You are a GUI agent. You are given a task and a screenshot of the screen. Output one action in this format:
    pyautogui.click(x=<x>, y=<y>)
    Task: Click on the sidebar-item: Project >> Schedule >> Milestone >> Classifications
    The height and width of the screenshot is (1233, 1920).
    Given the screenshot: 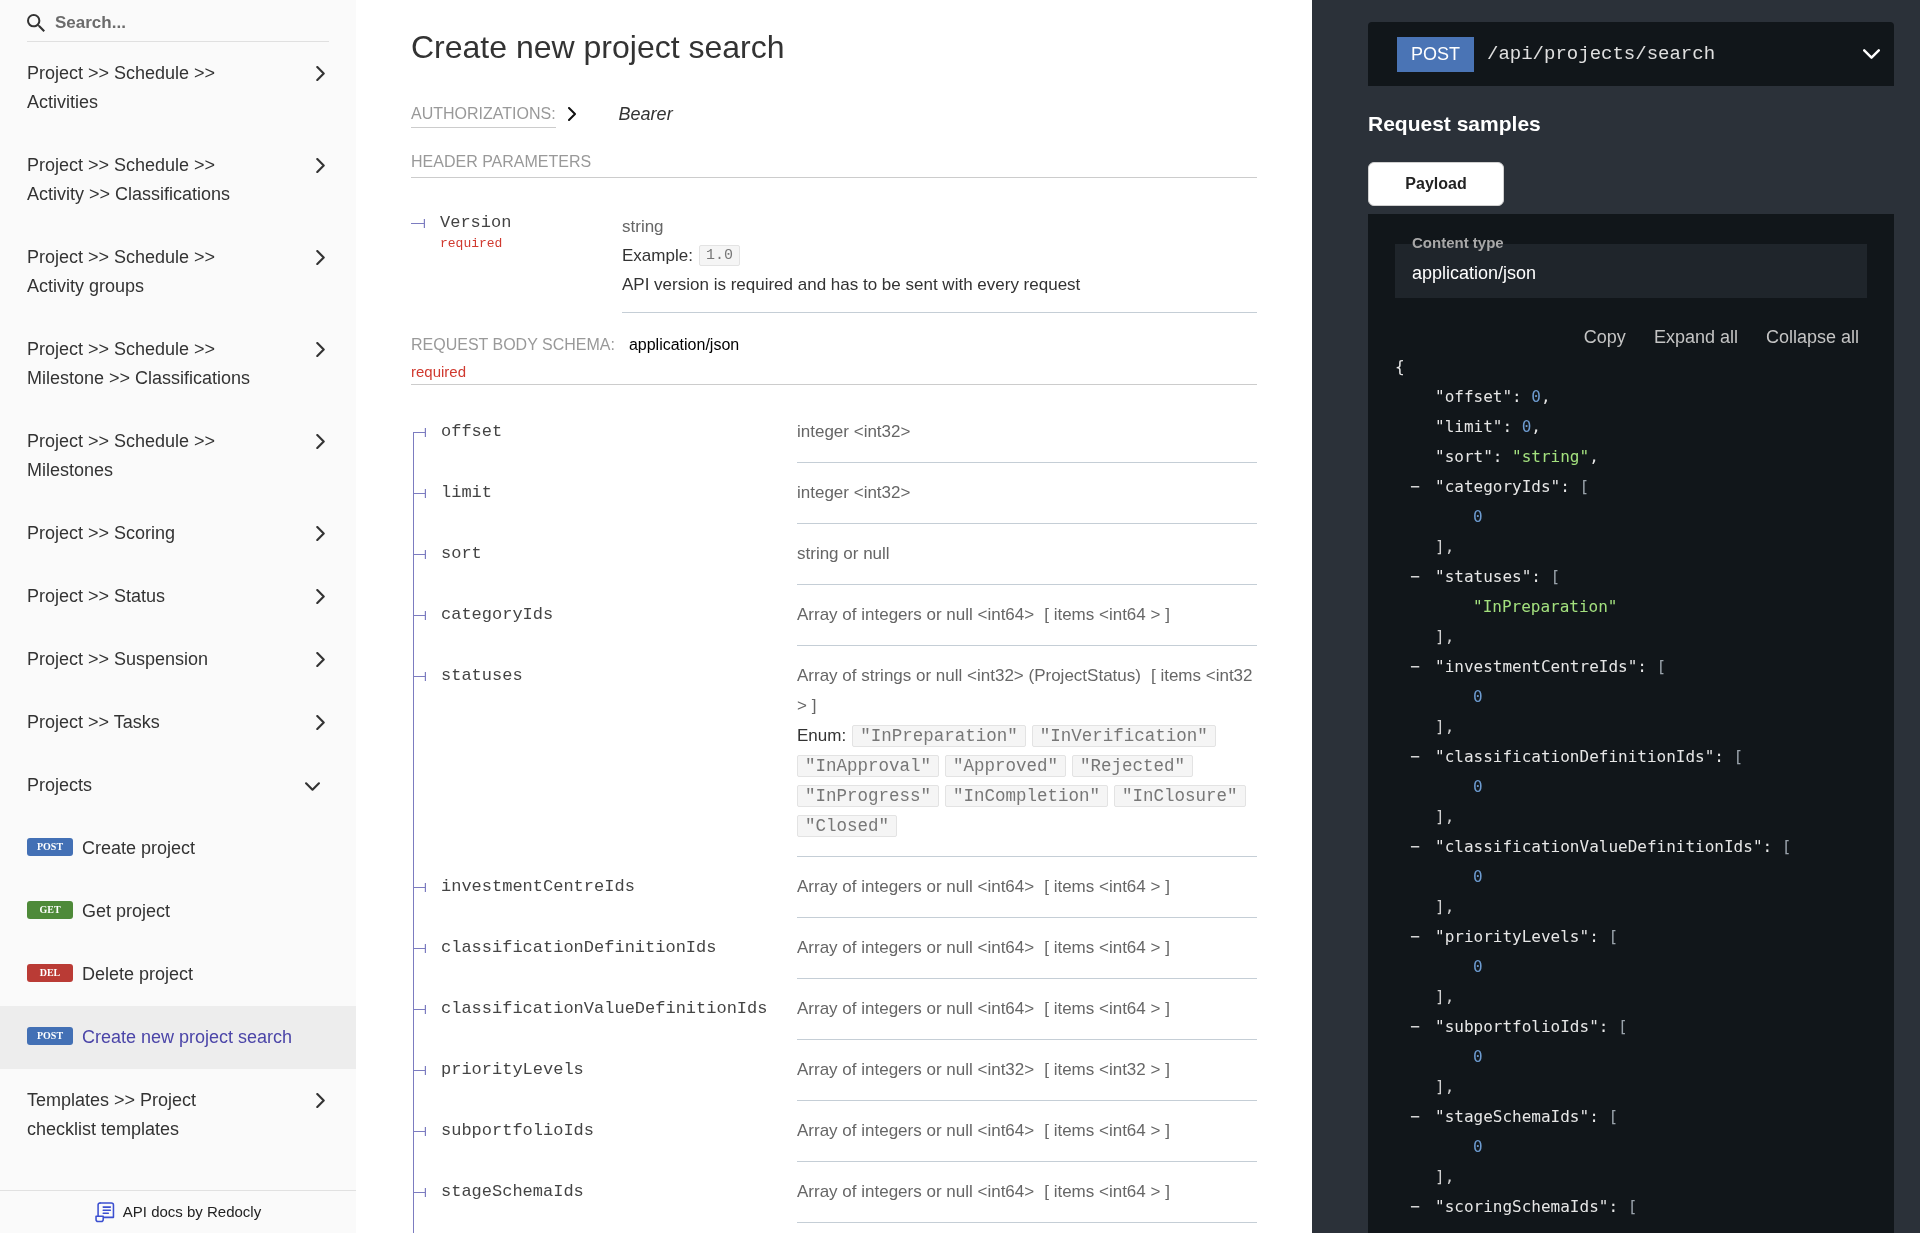 What is the action you would take?
    pyautogui.click(x=178, y=364)
    